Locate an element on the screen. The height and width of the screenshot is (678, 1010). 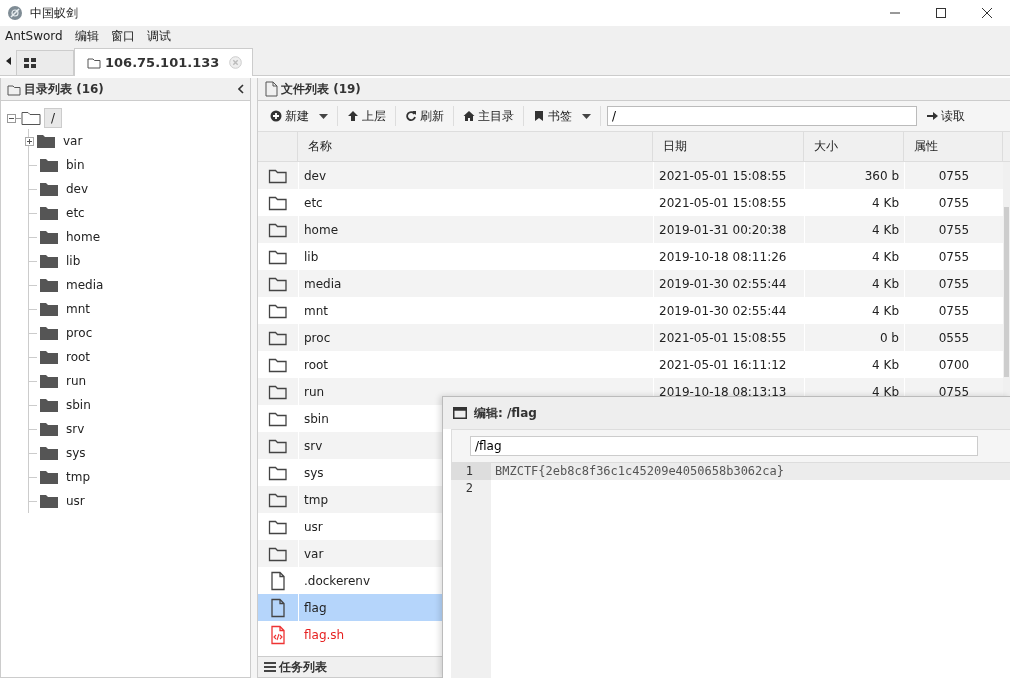
grid-icon is located at coordinates (30, 63).